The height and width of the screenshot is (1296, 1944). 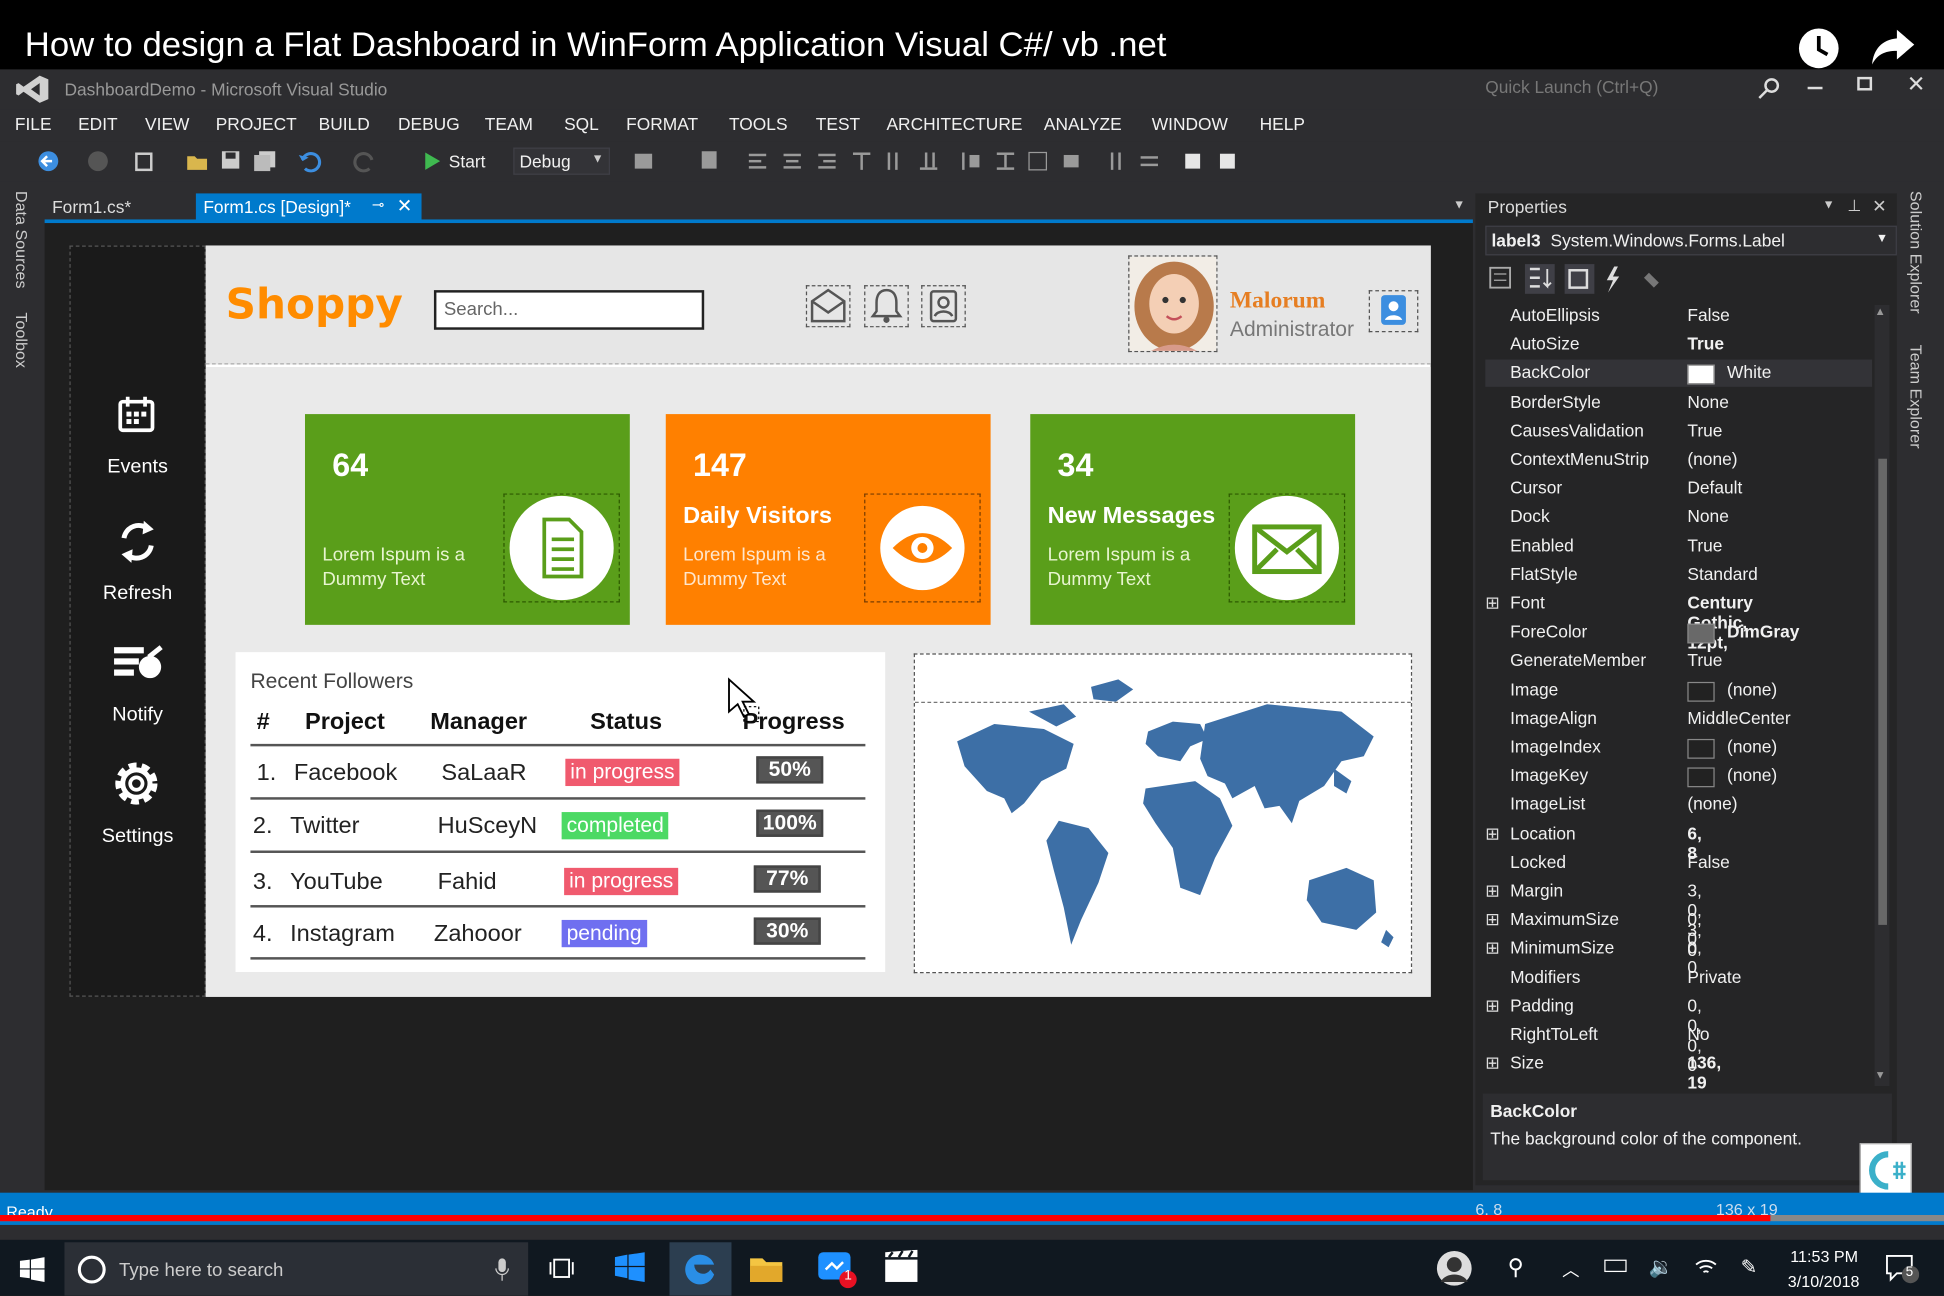 I want to click on menu-sql: SQL, so click(x=581, y=124).